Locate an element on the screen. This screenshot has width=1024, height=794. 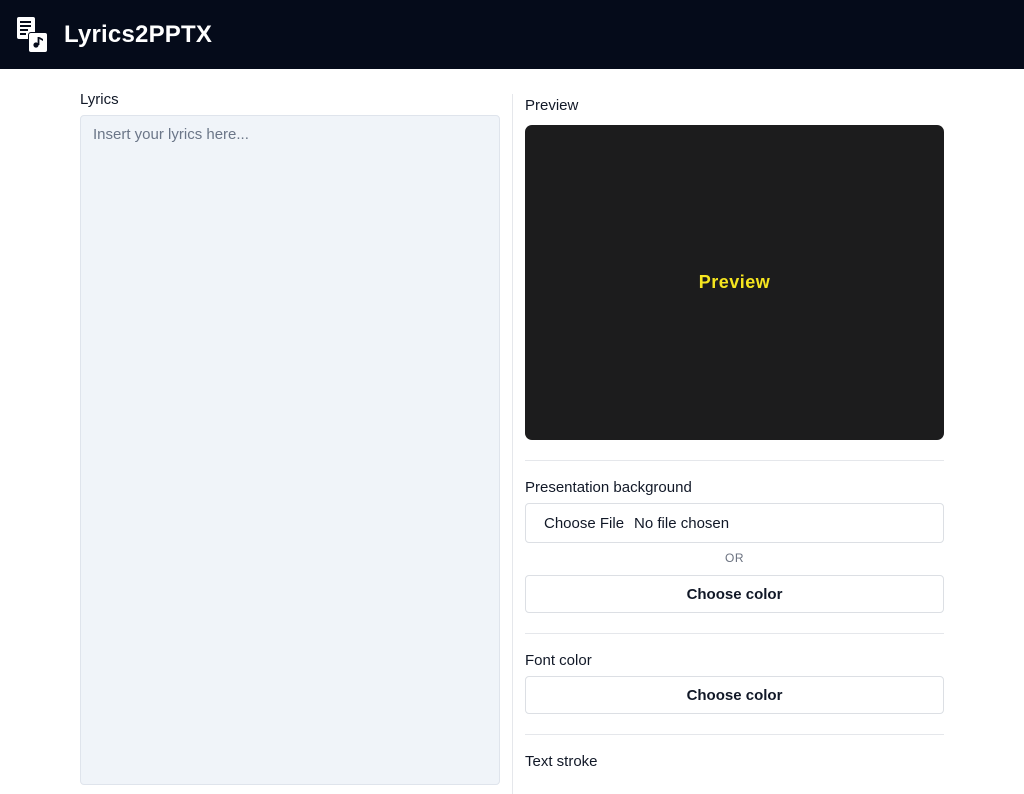
background-color-button: Choose color is located at coordinates (734, 594).